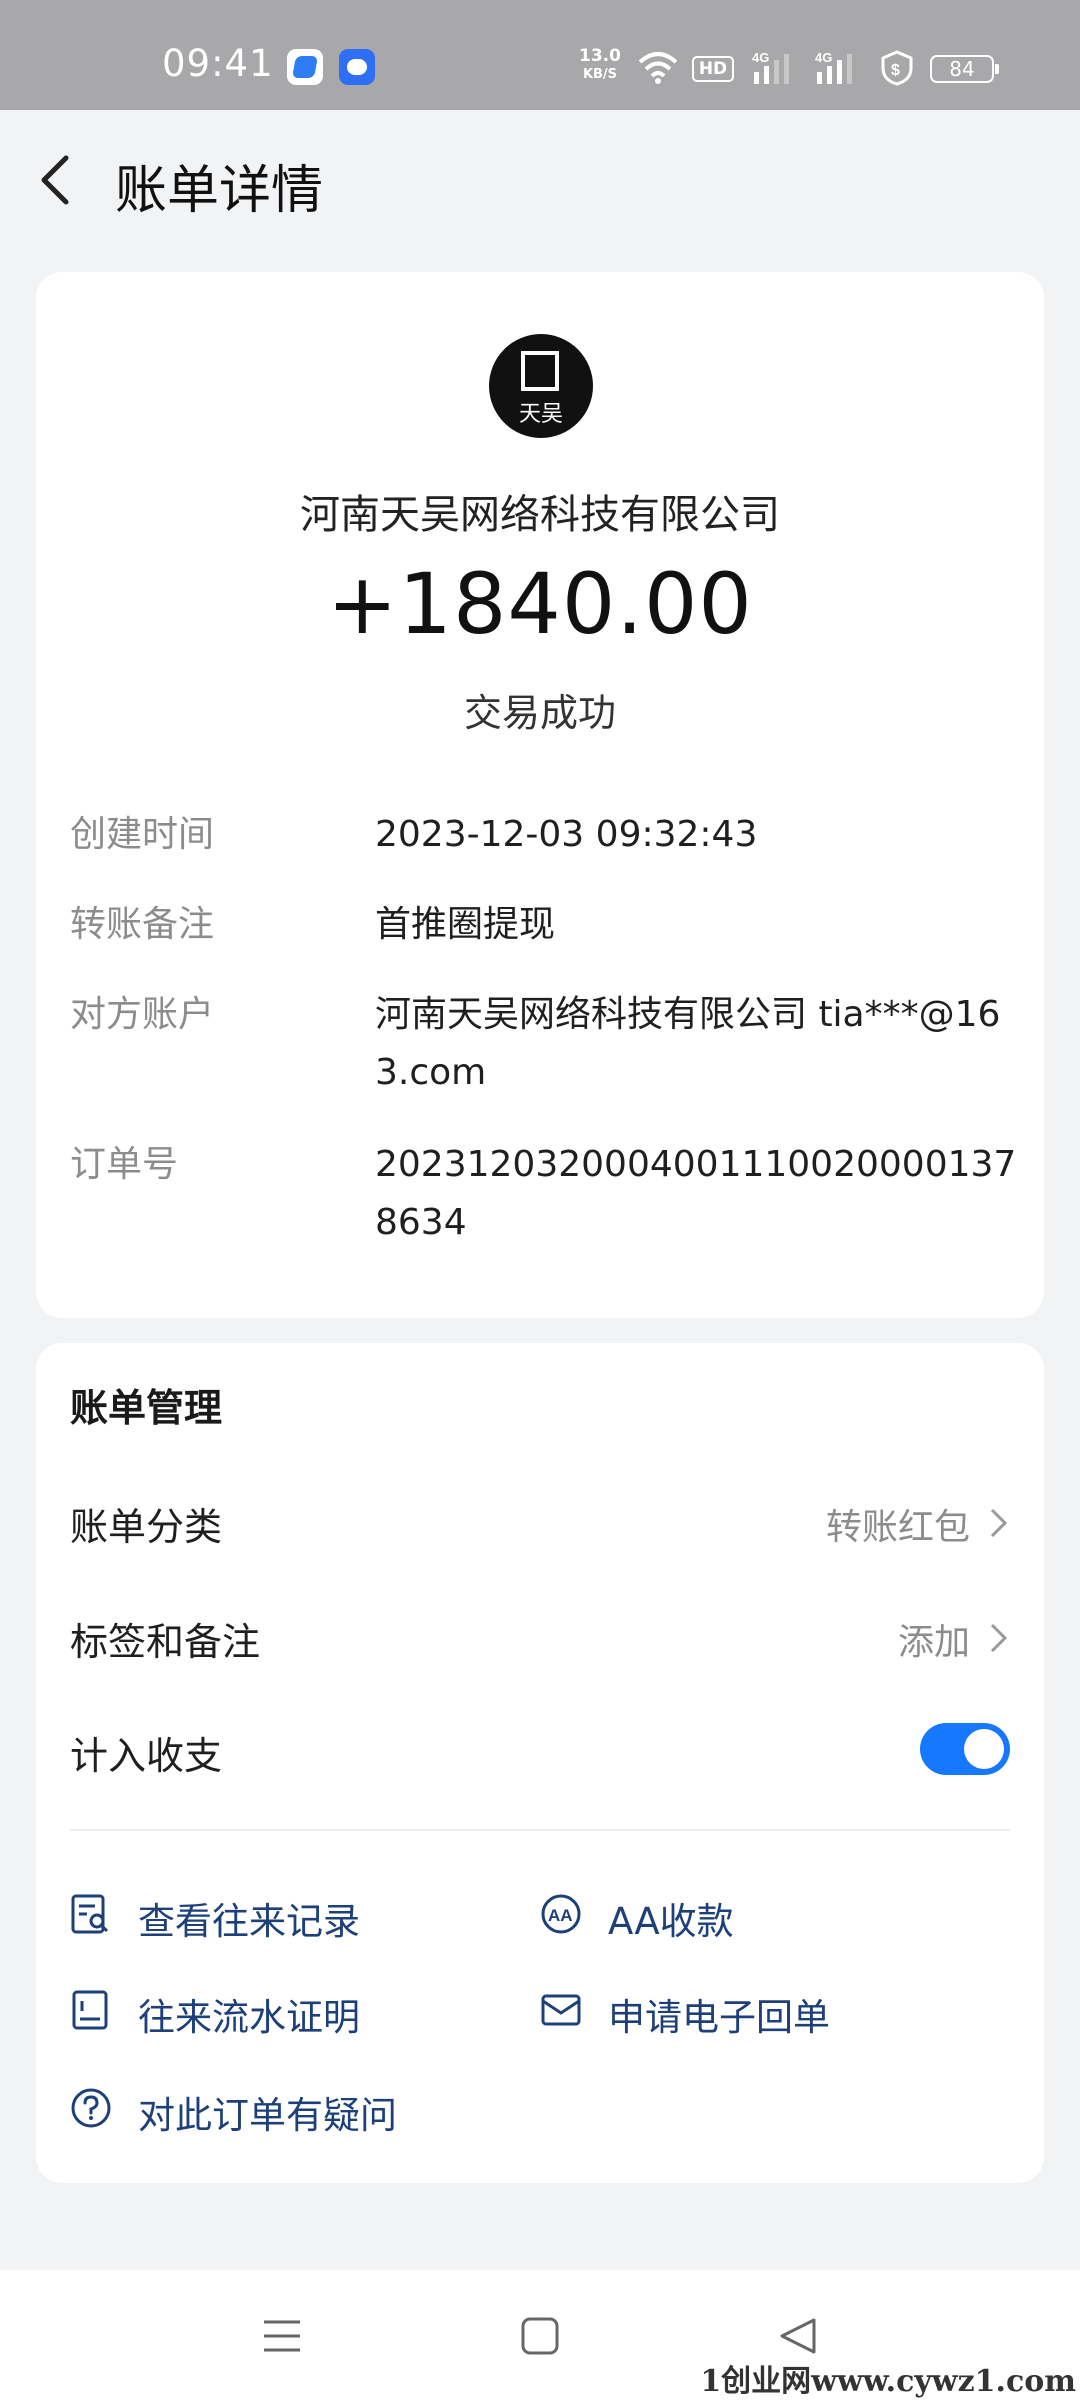 This screenshot has width=1080, height=2400. Describe the element at coordinates (897, 1527) in the screenshot. I see `bill-category-value: 转账红包` at that location.